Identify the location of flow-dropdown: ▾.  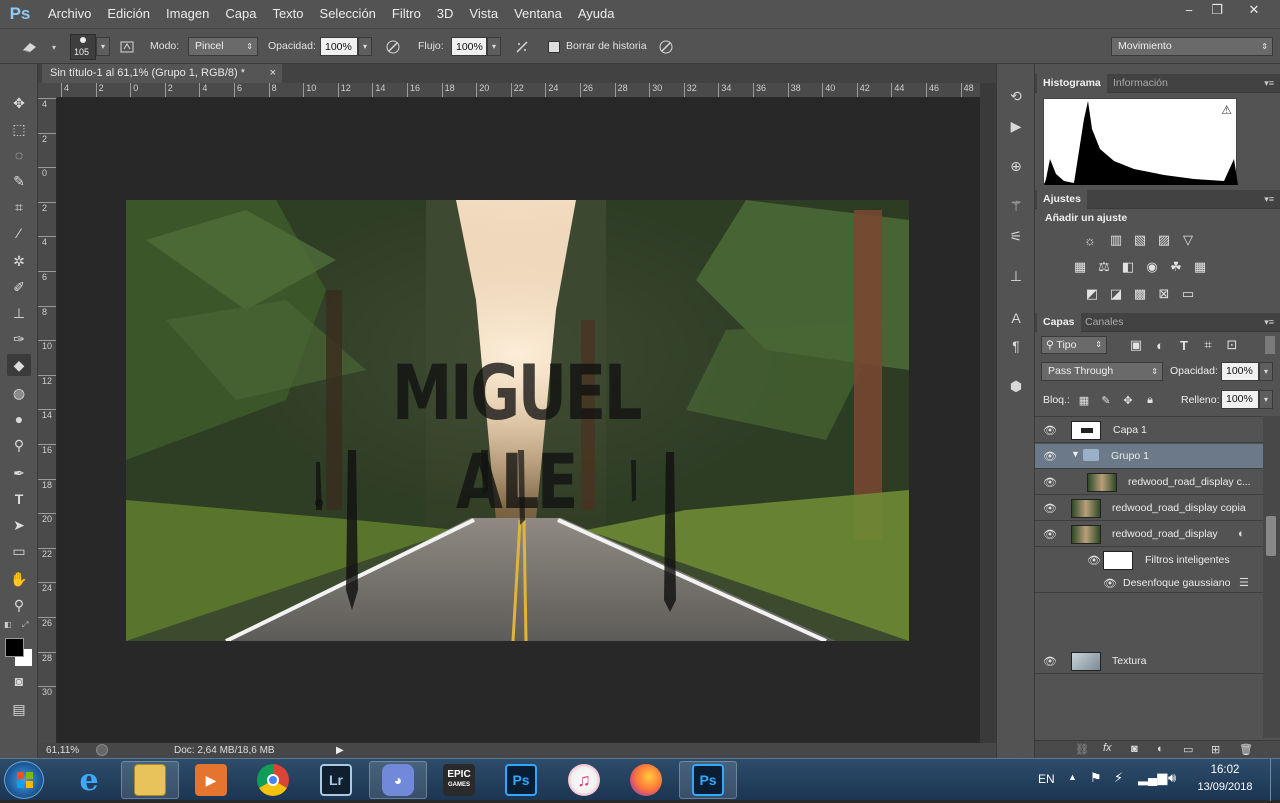
(494, 46).